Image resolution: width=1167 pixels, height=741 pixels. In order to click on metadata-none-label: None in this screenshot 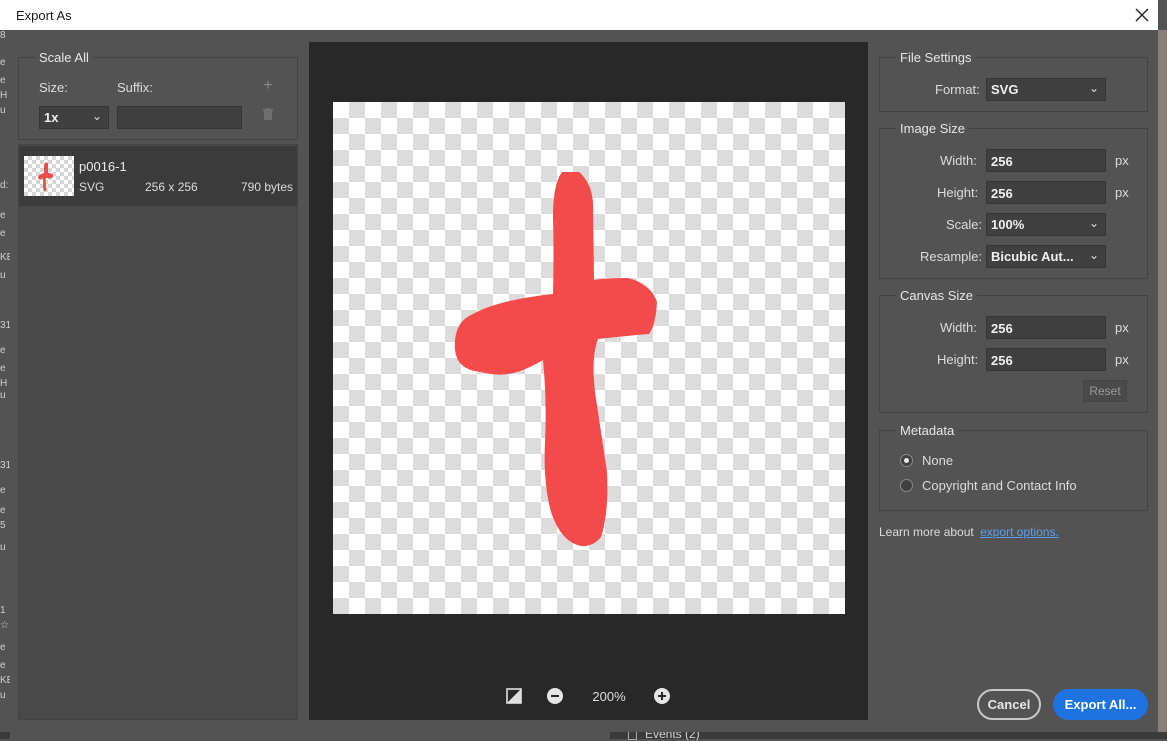, I will do `click(938, 460)`.